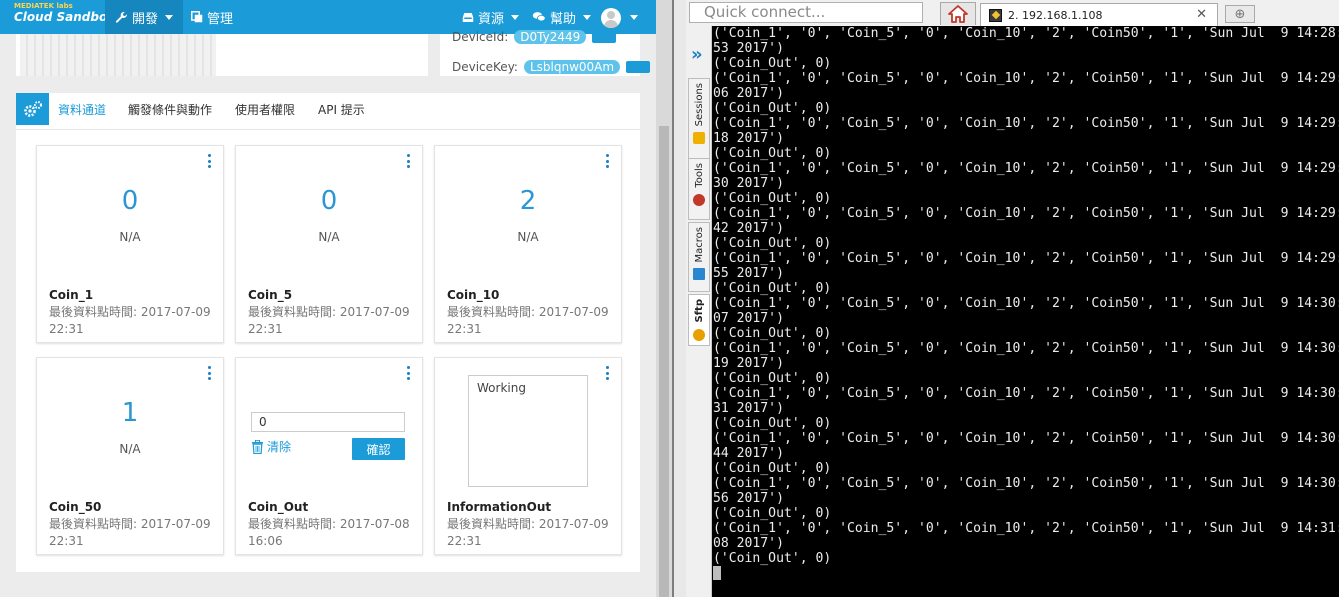  I want to click on home-tab, so click(958, 13).